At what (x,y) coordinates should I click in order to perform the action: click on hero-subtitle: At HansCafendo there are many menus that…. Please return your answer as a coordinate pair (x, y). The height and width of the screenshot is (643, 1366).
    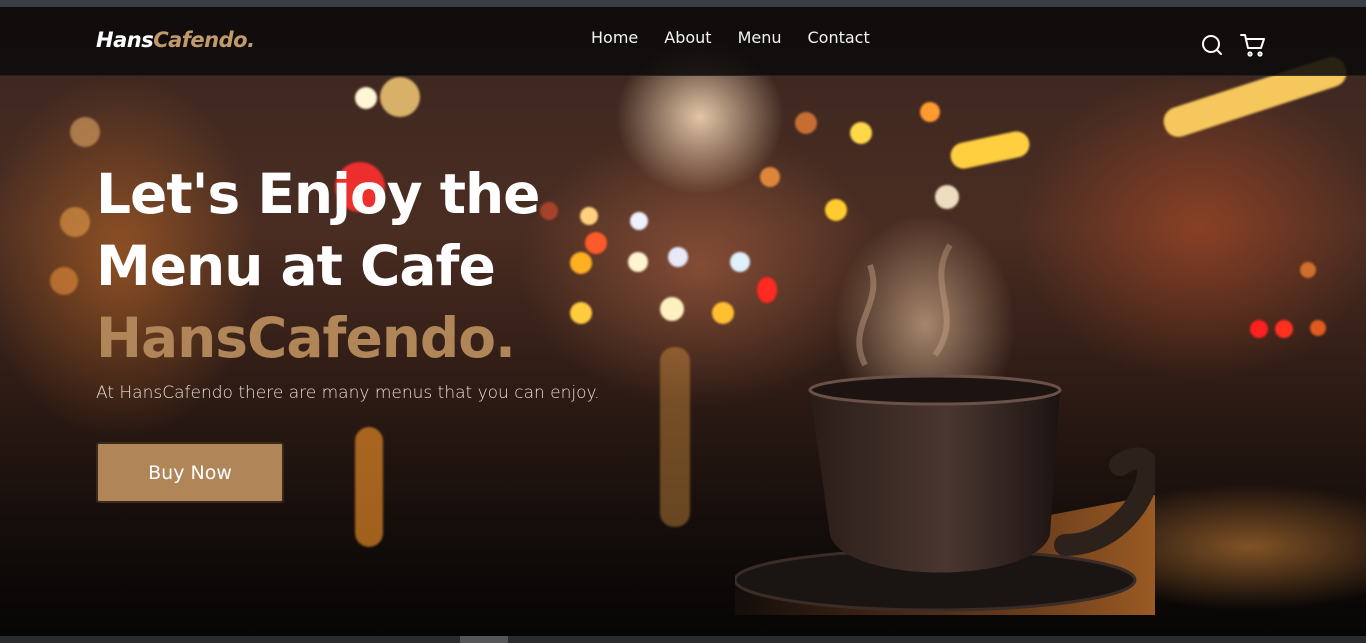
    Looking at the image, I should click on (348, 393).